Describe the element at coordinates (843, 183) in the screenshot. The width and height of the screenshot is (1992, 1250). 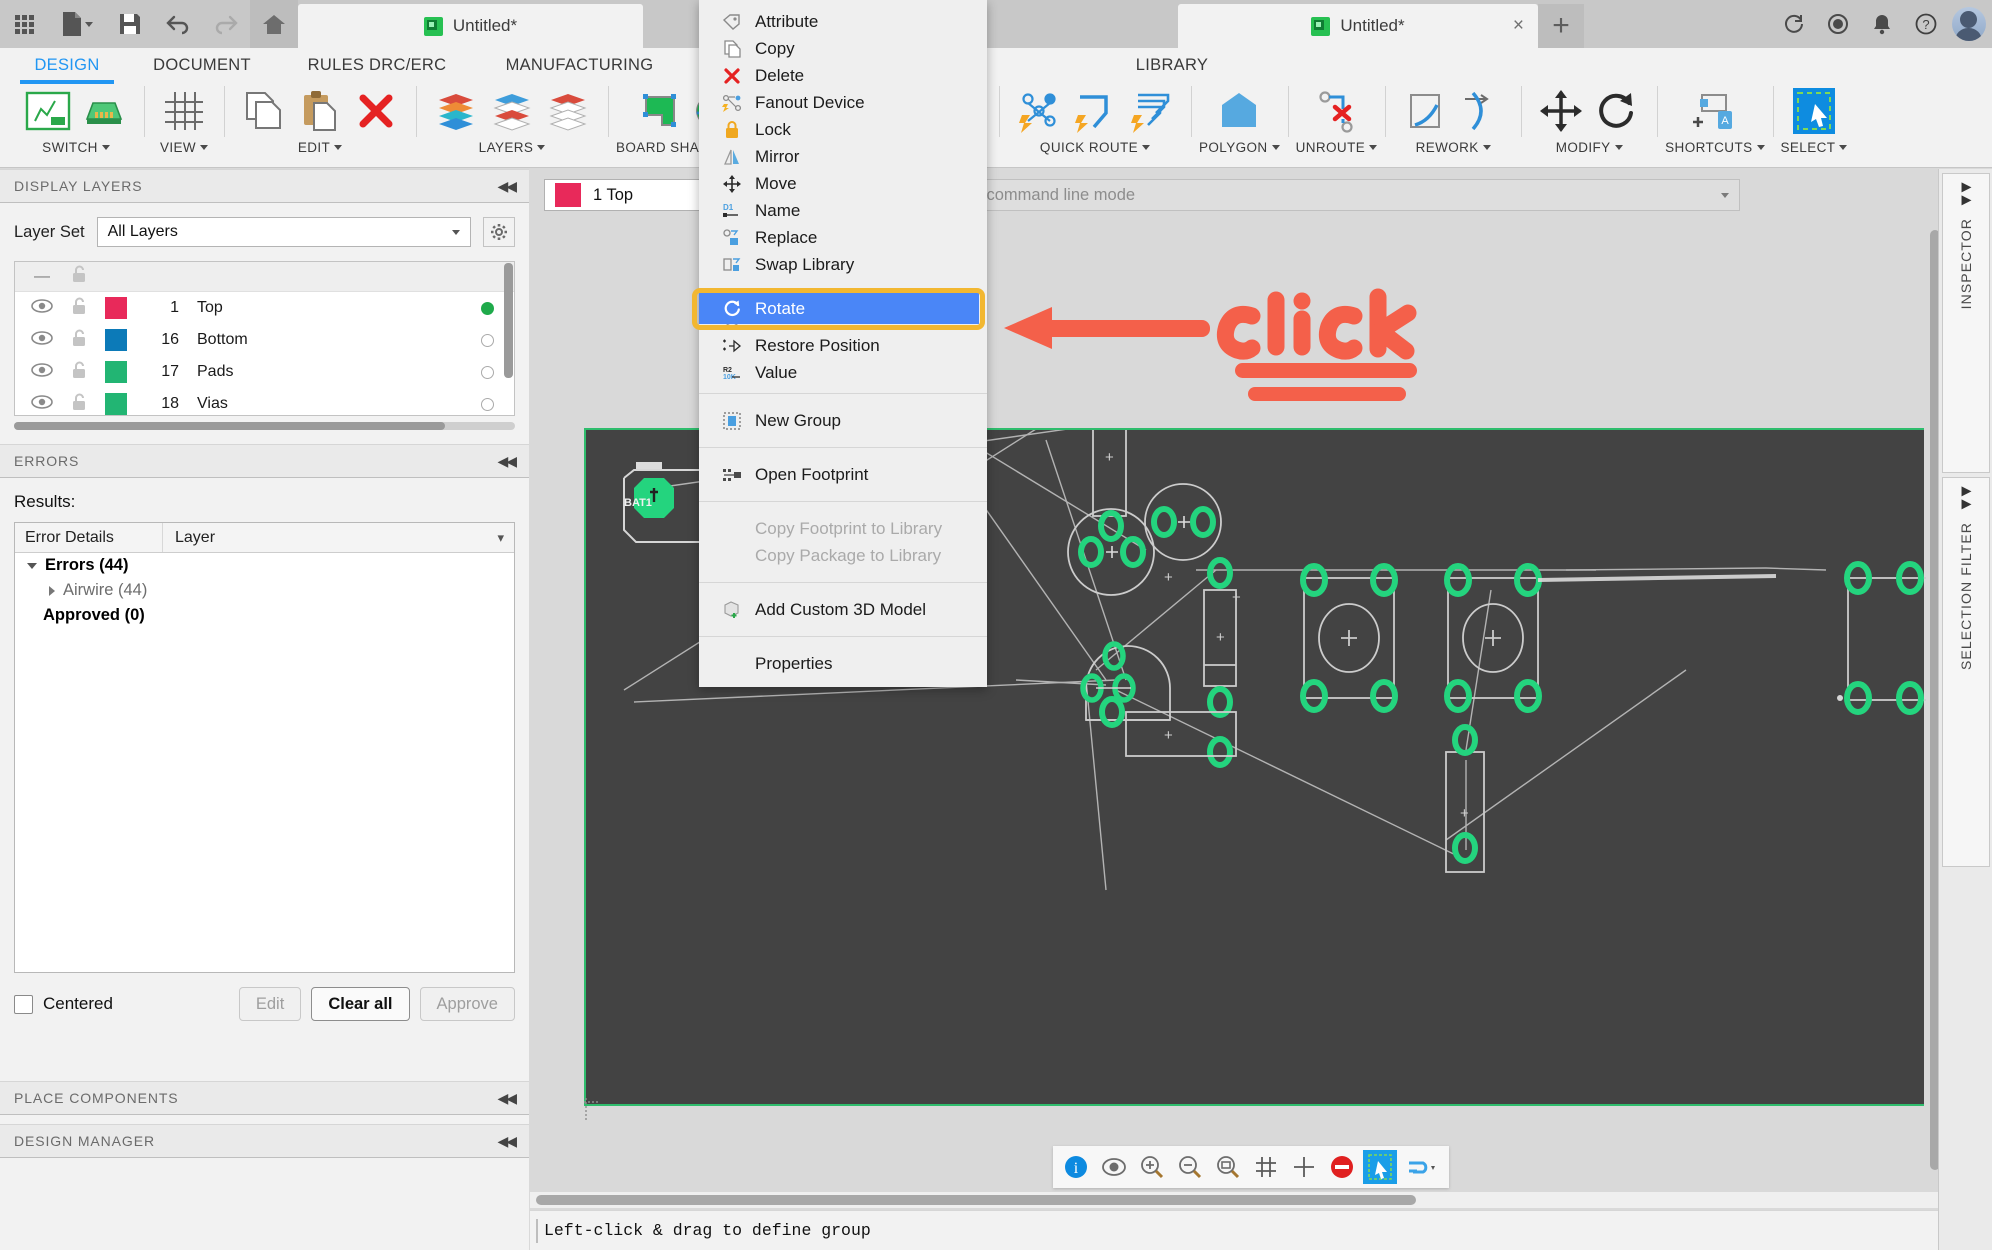
I see `context-menu-item-move: Move` at that location.